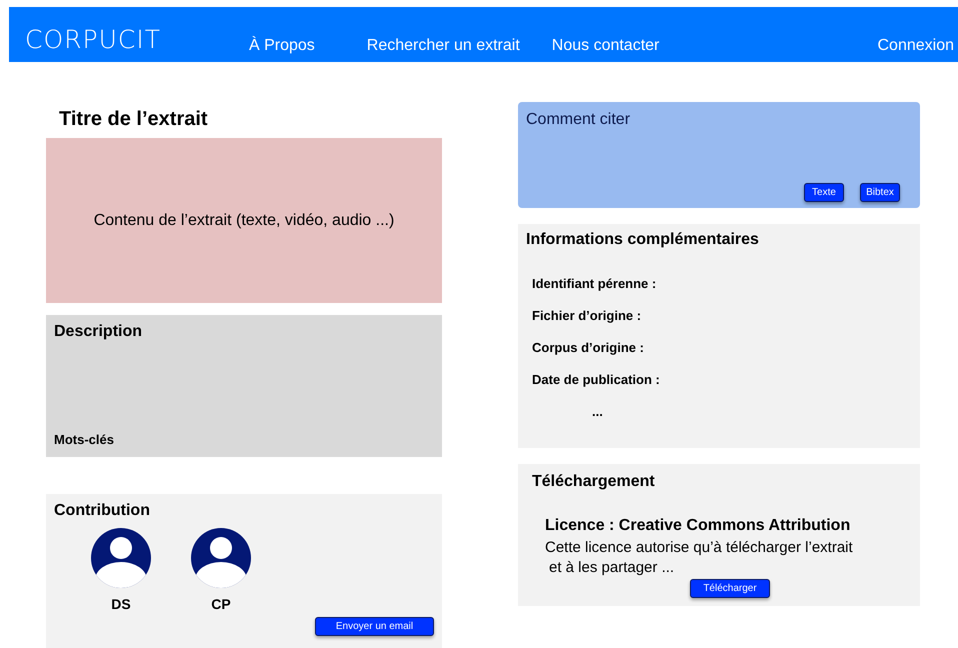 This screenshot has height=648, width=958. I want to click on license-text-line: Cette licence autorise qu’à télécharger l’extrait, so click(699, 548).